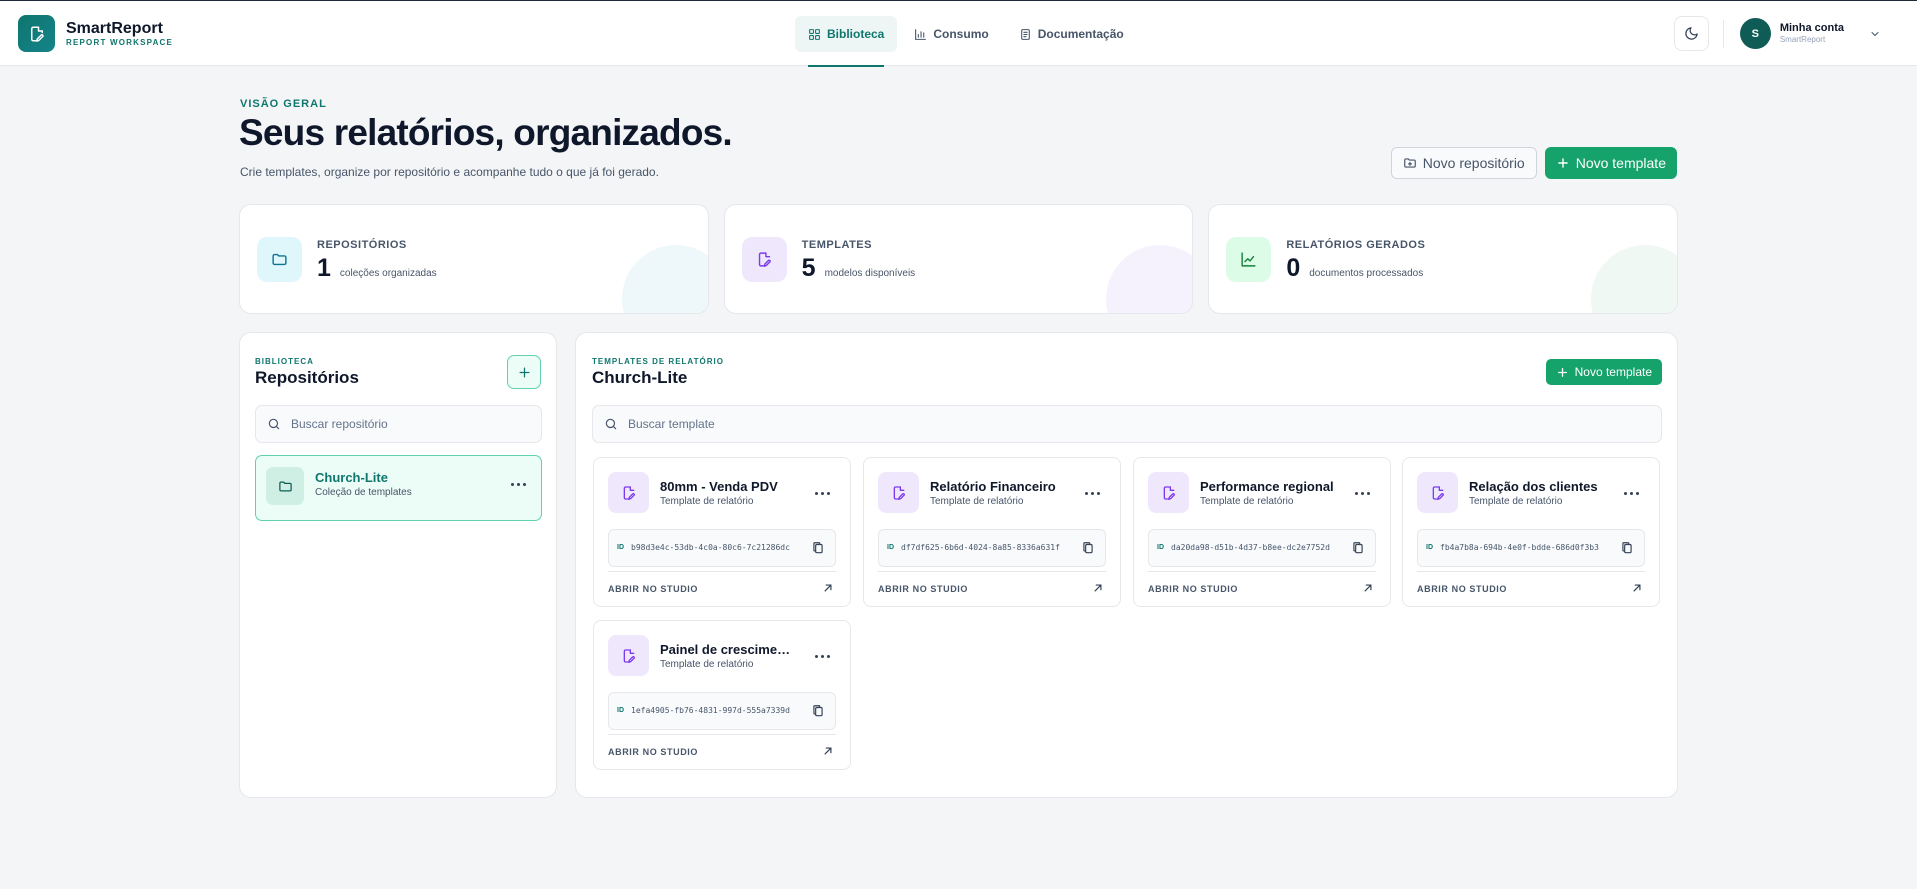 The width and height of the screenshot is (1917, 889). Describe the element at coordinates (846, 41) in the screenshot. I see `nav-item-biblioteca: Biblioteca` at that location.